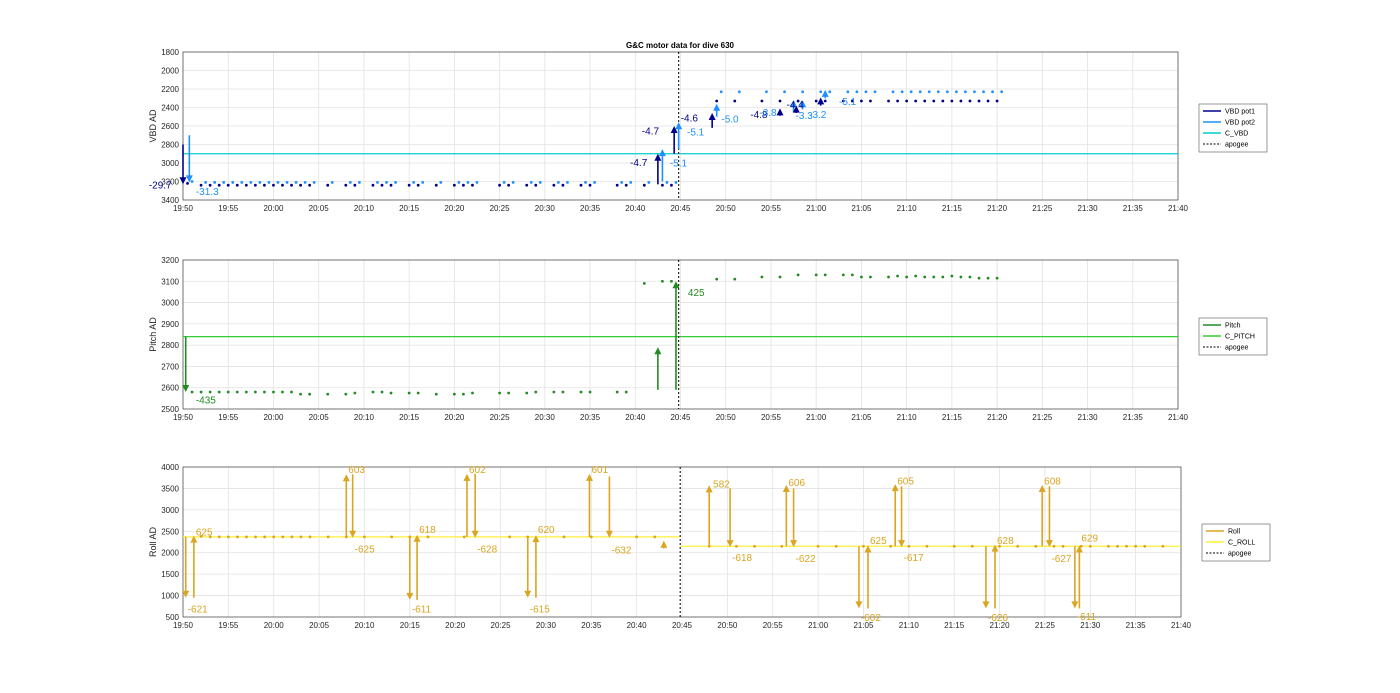 Image resolution: width=1400 pixels, height=693 pixels. Describe the element at coordinates (1042, 208) in the screenshot. I see `x-tick-label: 21:25` at that location.